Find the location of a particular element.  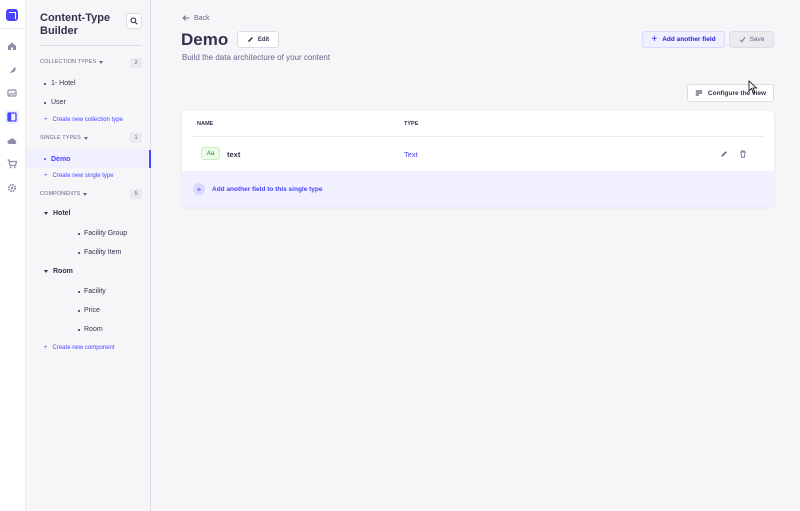

search-button is located at coordinates (134, 21).